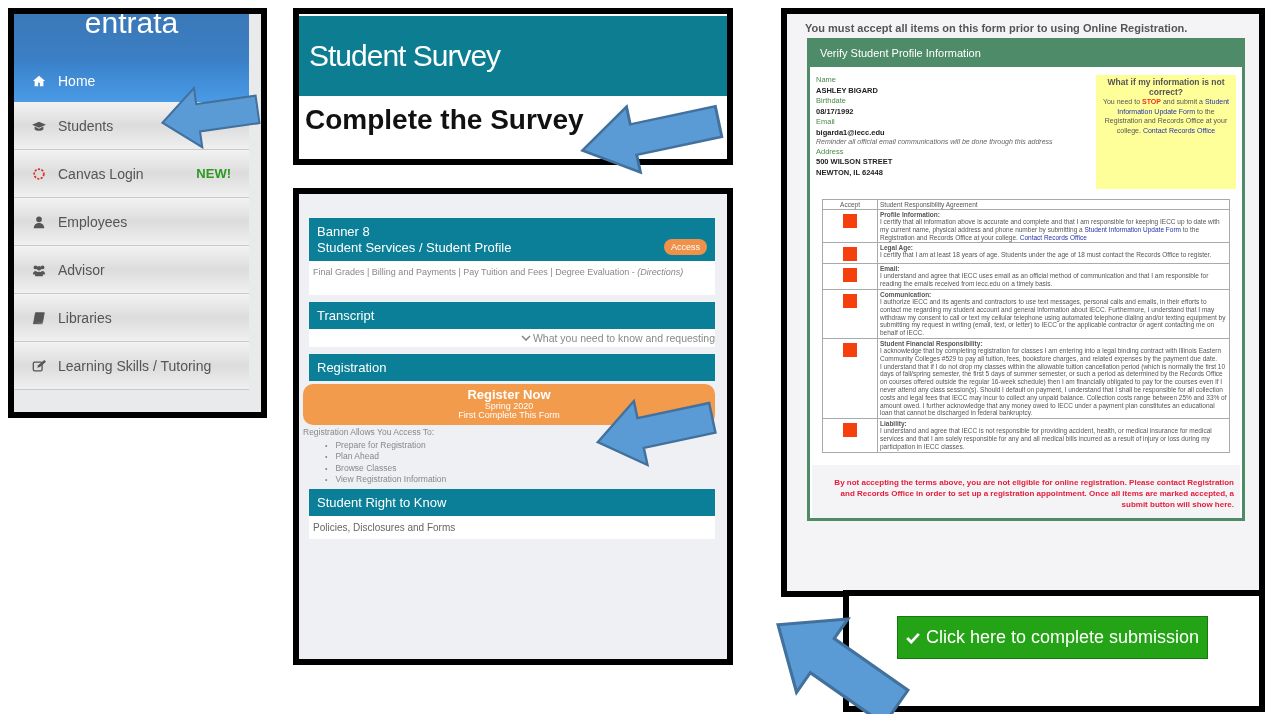 This screenshot has width=1267, height=714. What do you see at coordinates (39, 365) in the screenshot?
I see `edit-icon` at bounding box center [39, 365].